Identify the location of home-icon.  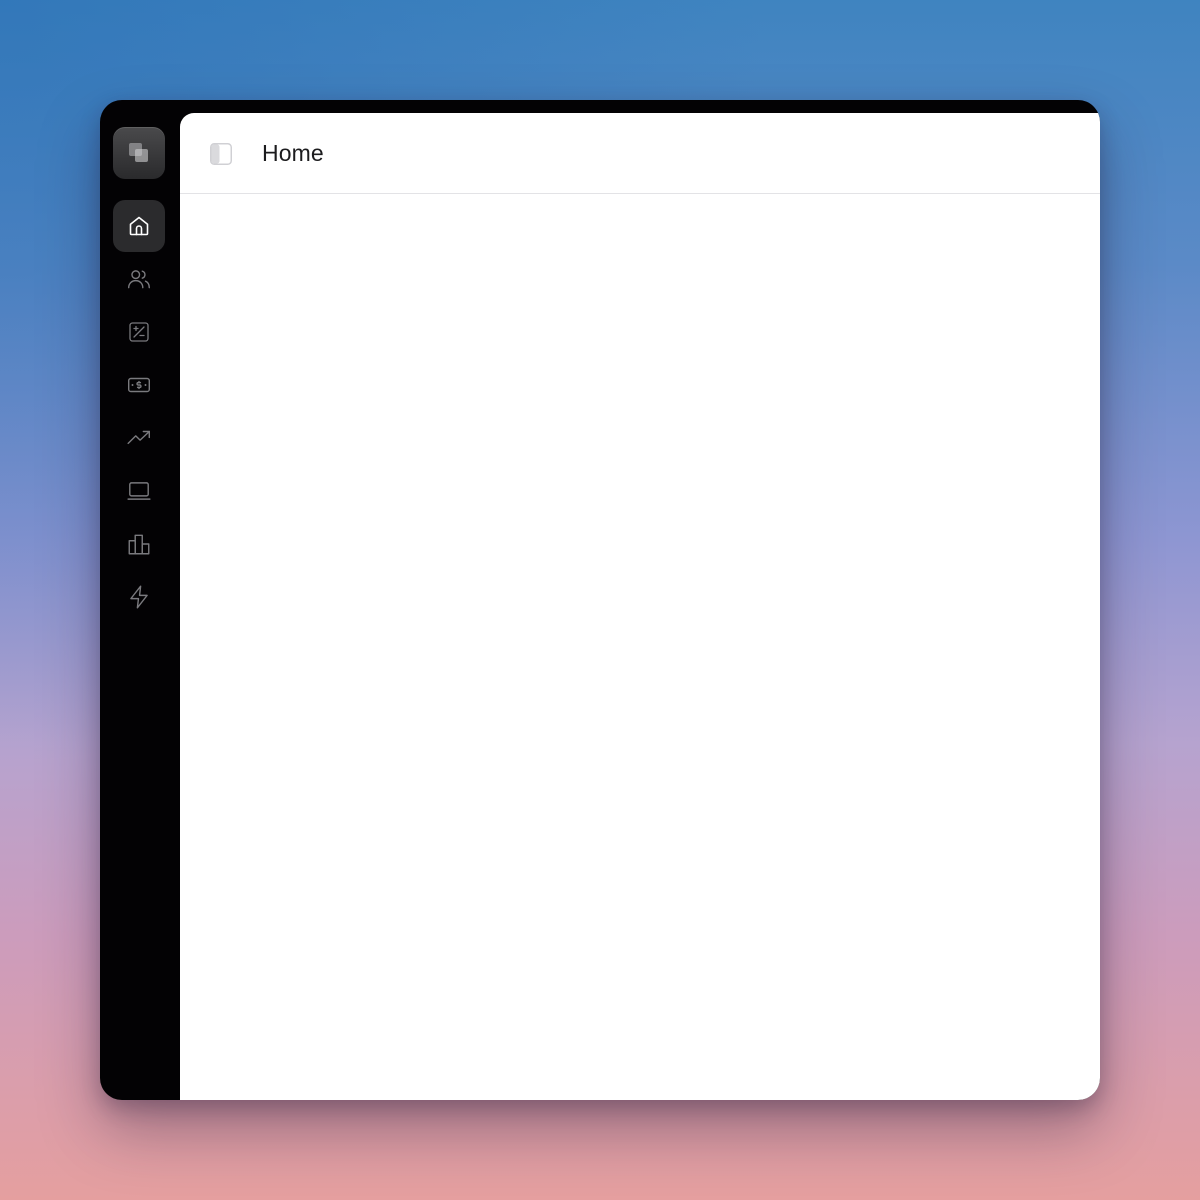
(139, 226).